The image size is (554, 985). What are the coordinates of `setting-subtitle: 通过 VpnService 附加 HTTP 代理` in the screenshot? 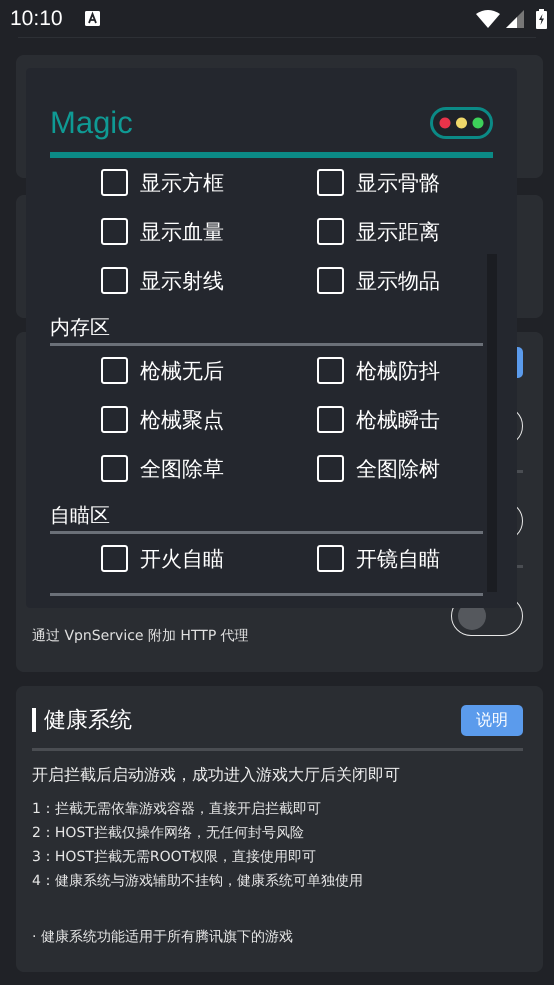 It's located at (141, 636).